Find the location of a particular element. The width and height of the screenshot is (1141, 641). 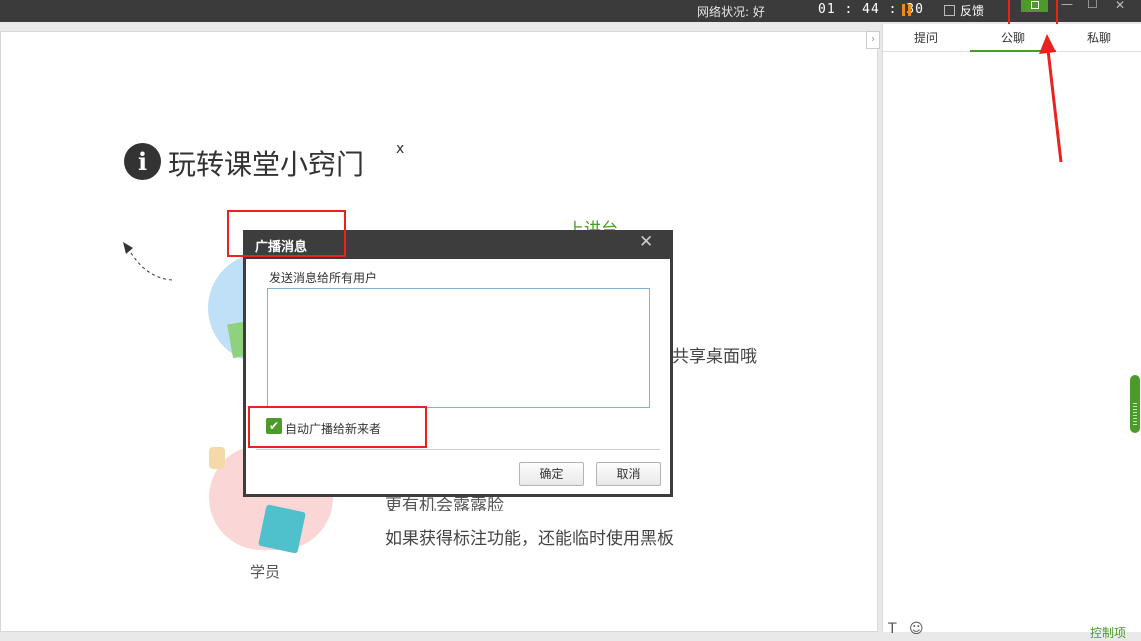

control-options-link: 控制项 is located at coordinates (1108, 632).